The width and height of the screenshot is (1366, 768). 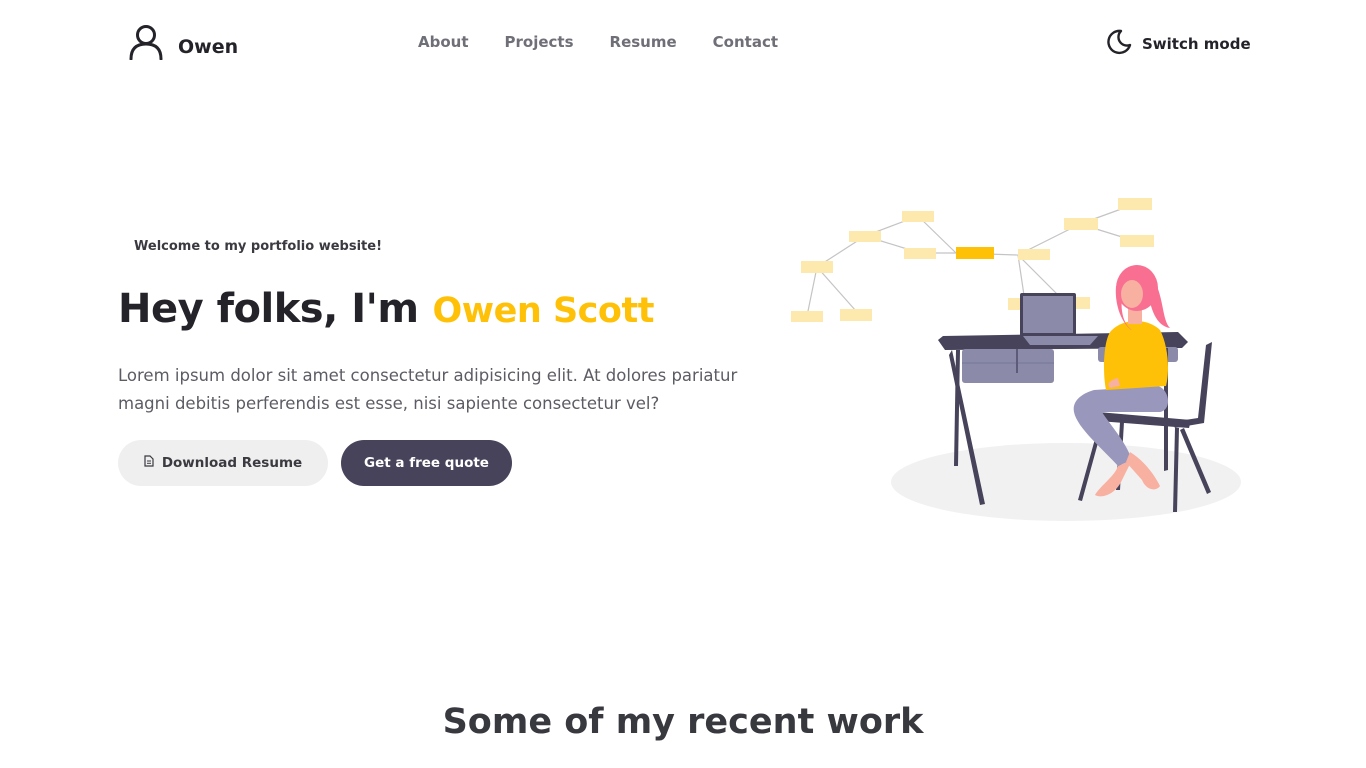 I want to click on user-icon, so click(x=146, y=42).